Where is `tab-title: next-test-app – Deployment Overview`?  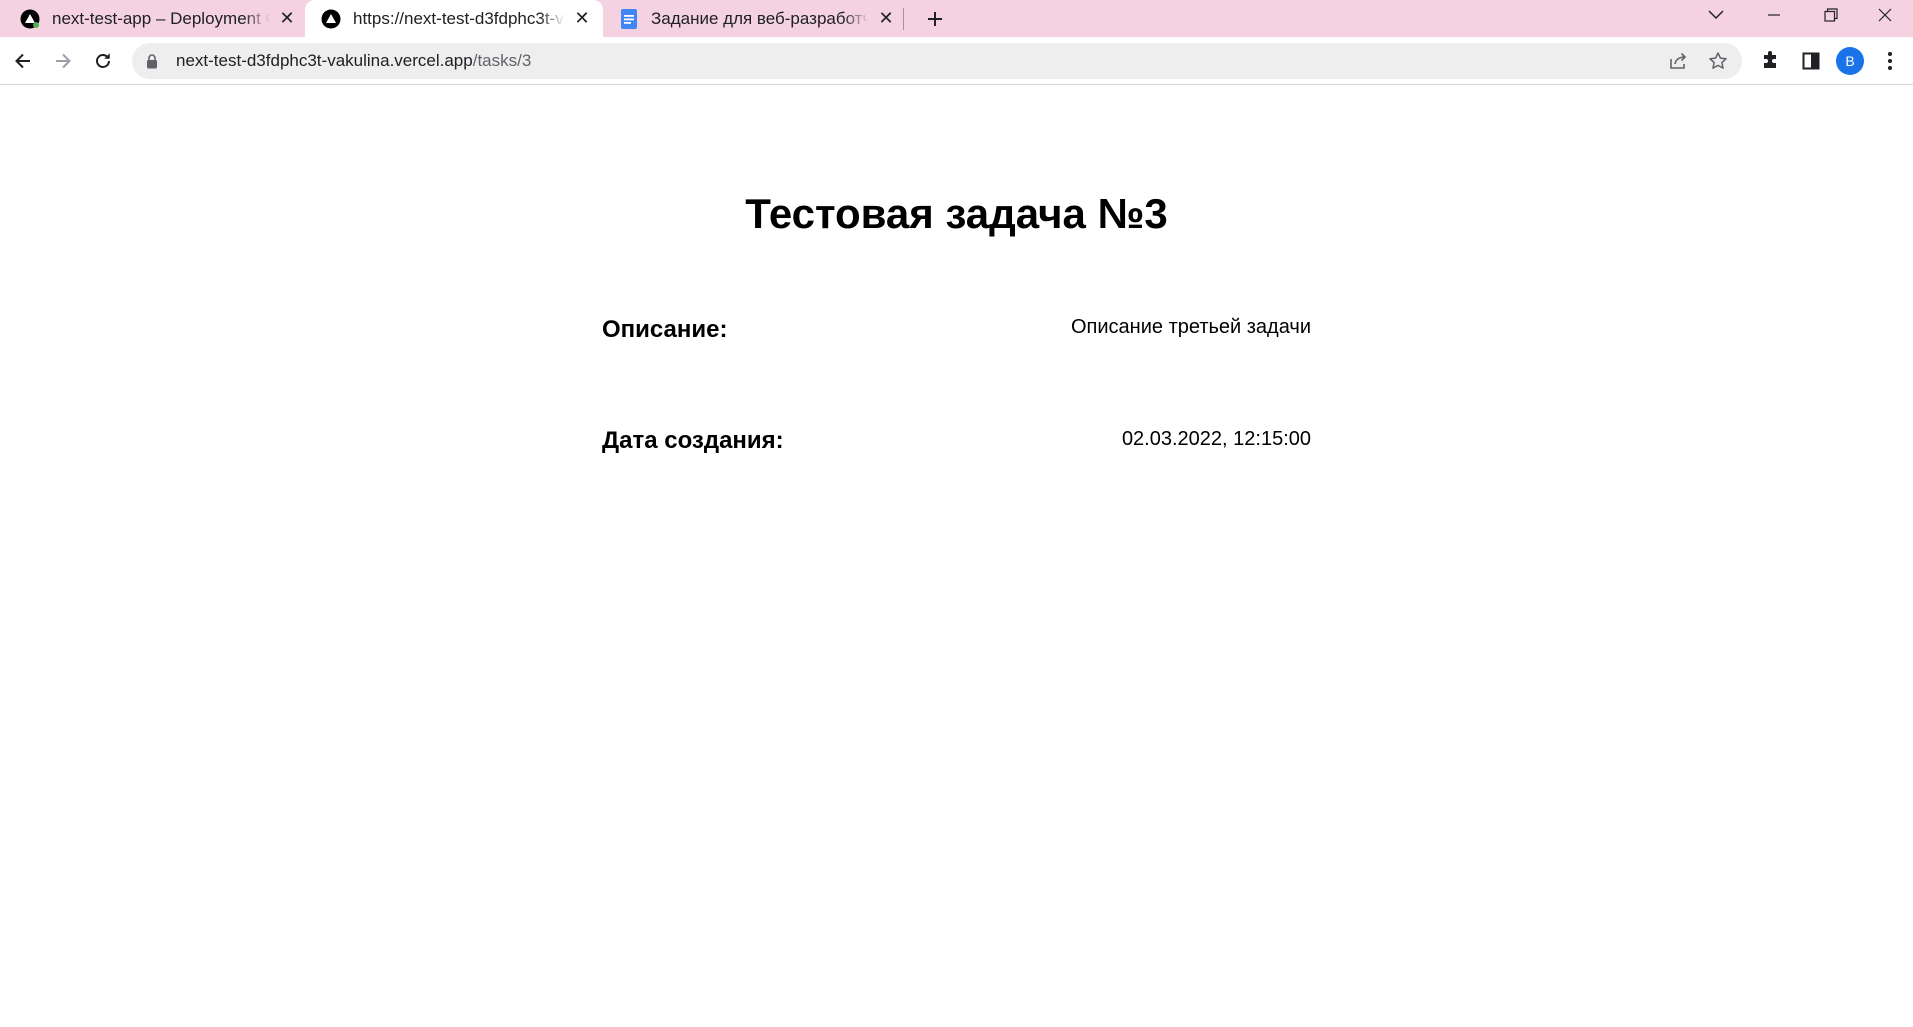
tab-title: next-test-app – Deployment Overview is located at coordinates (161, 18).